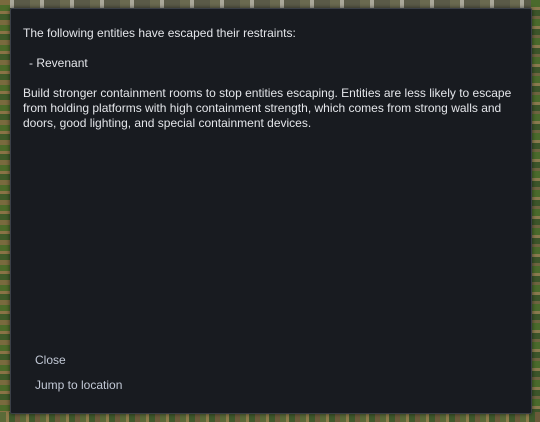  I want to click on dialog-actions: Close Jump to location, so click(78, 378).